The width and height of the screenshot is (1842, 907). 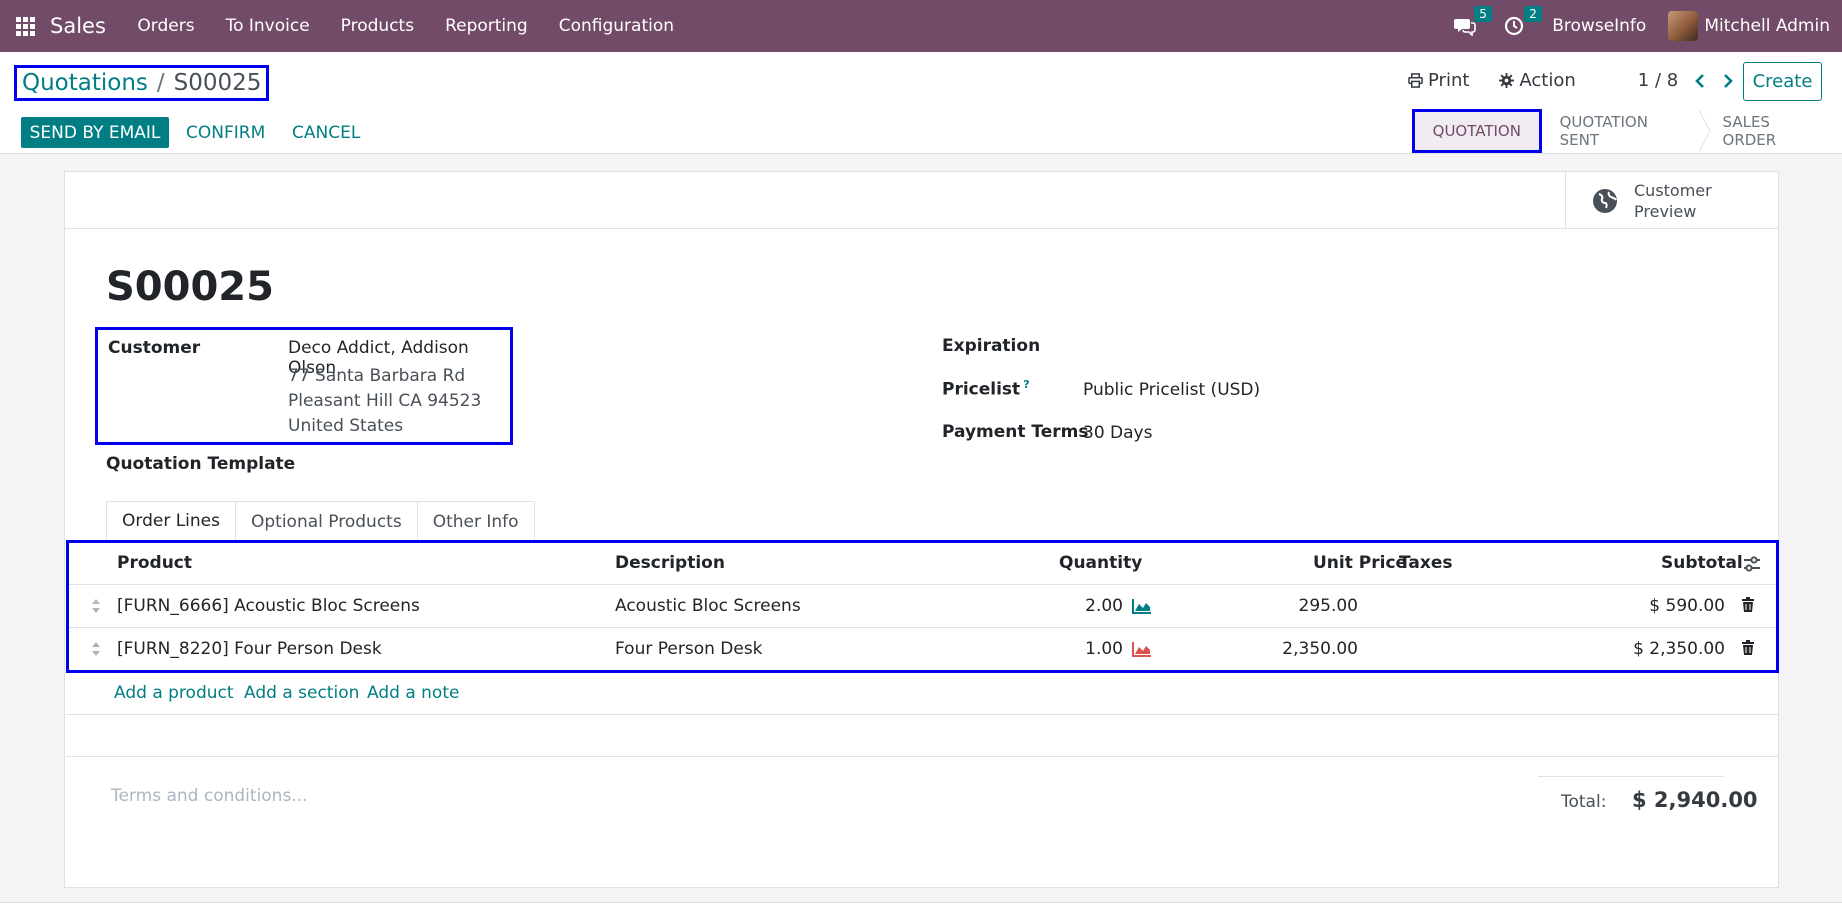 I want to click on menu-to-invoice: To Invoice, so click(x=267, y=26).